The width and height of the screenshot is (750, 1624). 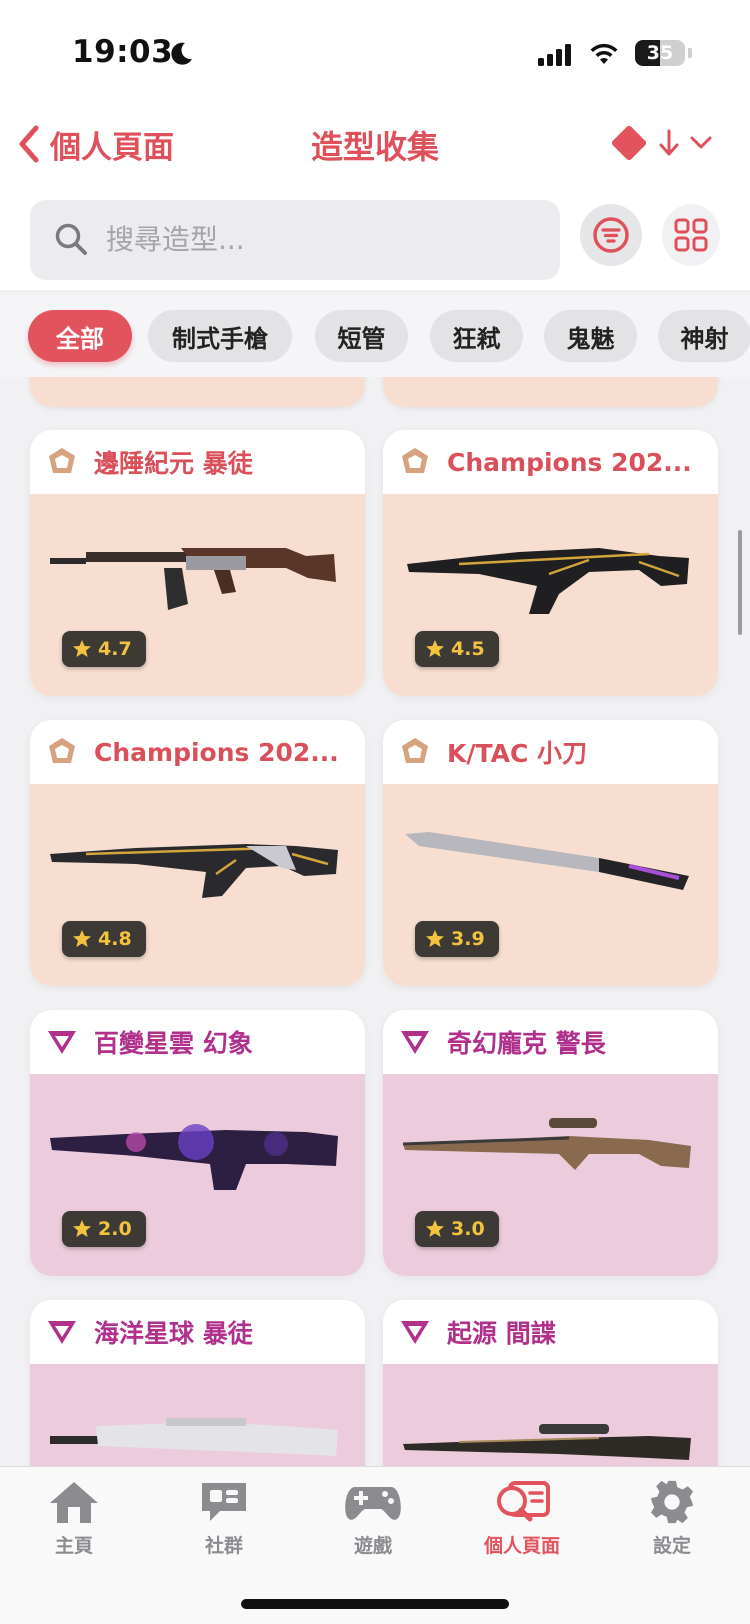 What do you see at coordinates (517, 753) in the screenshot?
I see `card-title: K/TAC 小刀` at bounding box center [517, 753].